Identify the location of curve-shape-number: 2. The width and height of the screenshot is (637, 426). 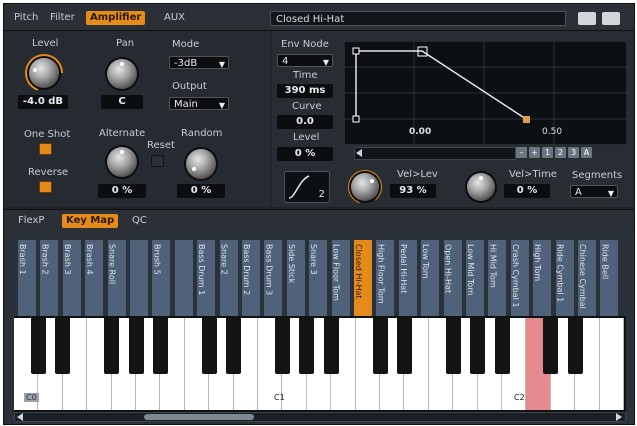
(321, 194).